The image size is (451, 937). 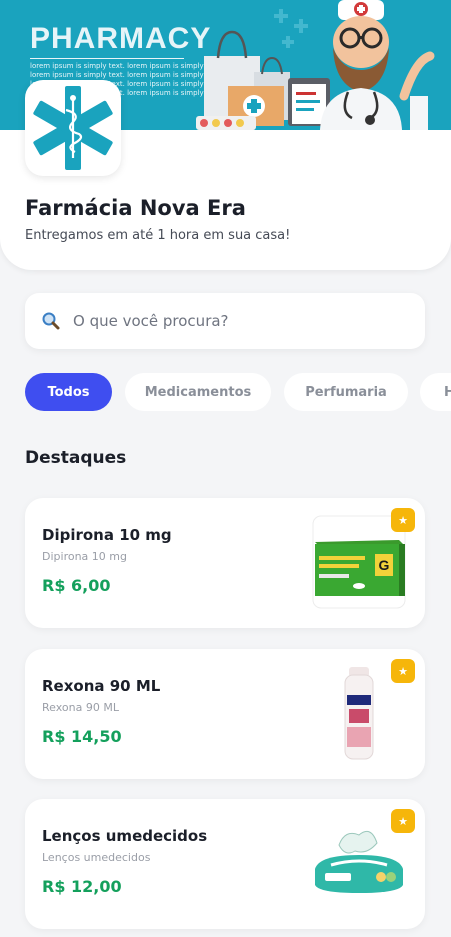 What do you see at coordinates (238, 321) in the screenshot?
I see `search-input` at bounding box center [238, 321].